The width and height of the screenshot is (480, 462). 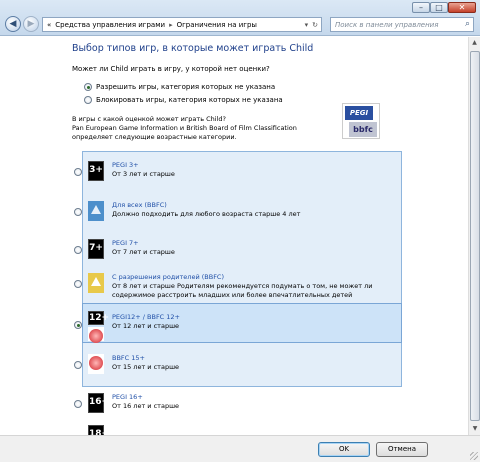 I want to click on ok-button: OK, so click(x=344, y=449).